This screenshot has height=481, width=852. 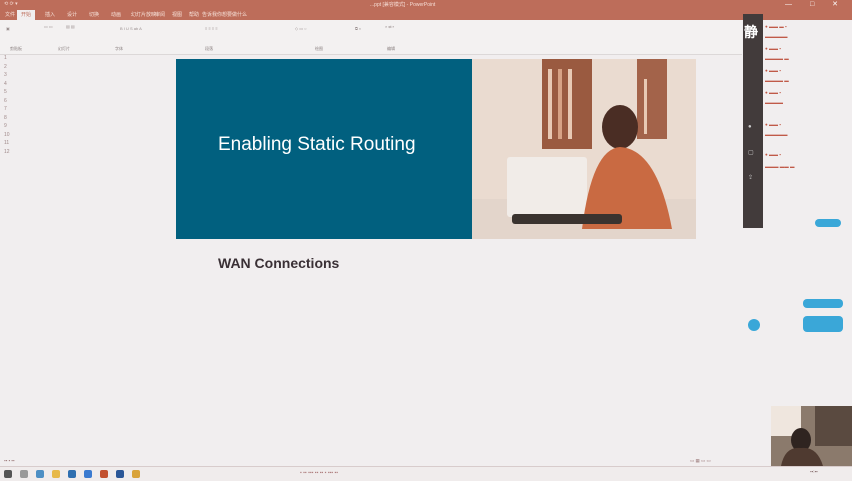 What do you see at coordinates (700, 461) in the screenshot?
I see `view-buttons: ▭ ▦ ▭ ▭` at bounding box center [700, 461].